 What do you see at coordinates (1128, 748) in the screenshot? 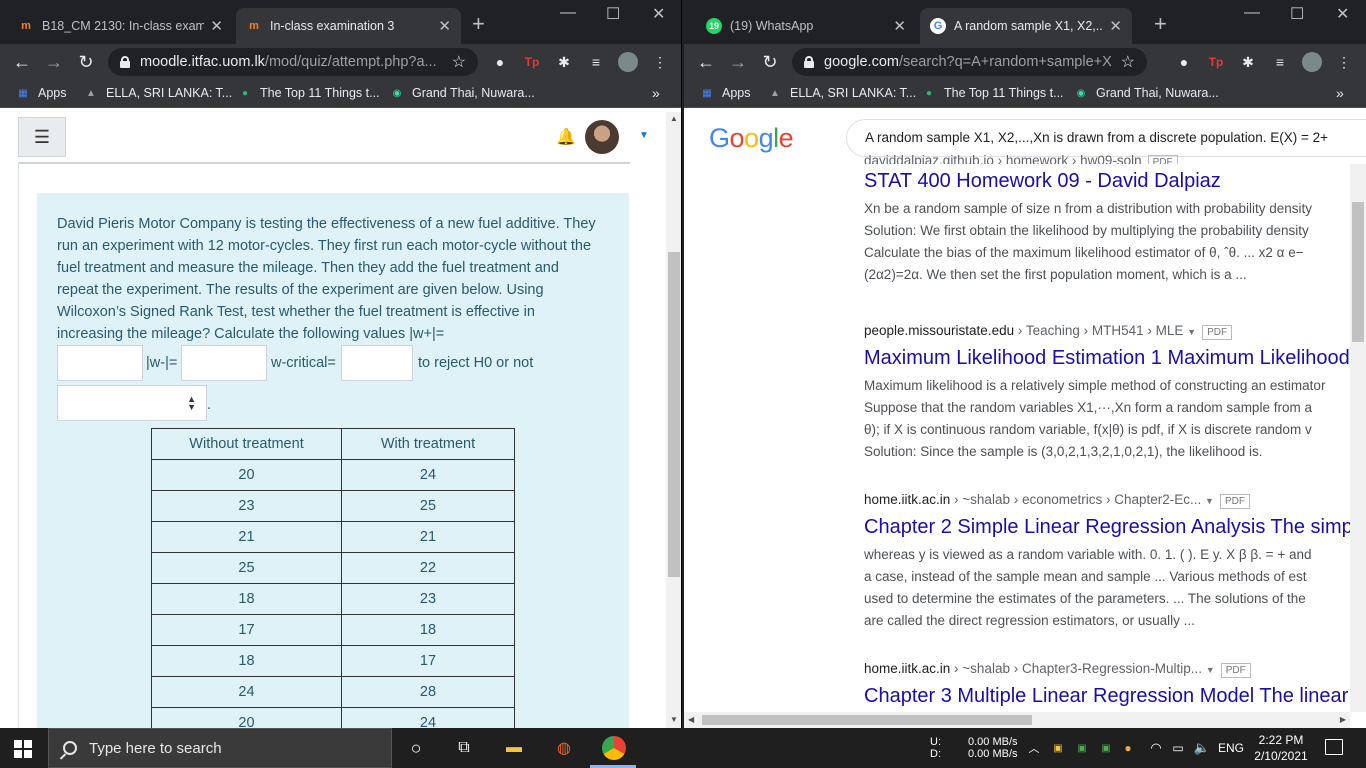
I see `tray-app-icon: ●` at bounding box center [1128, 748].